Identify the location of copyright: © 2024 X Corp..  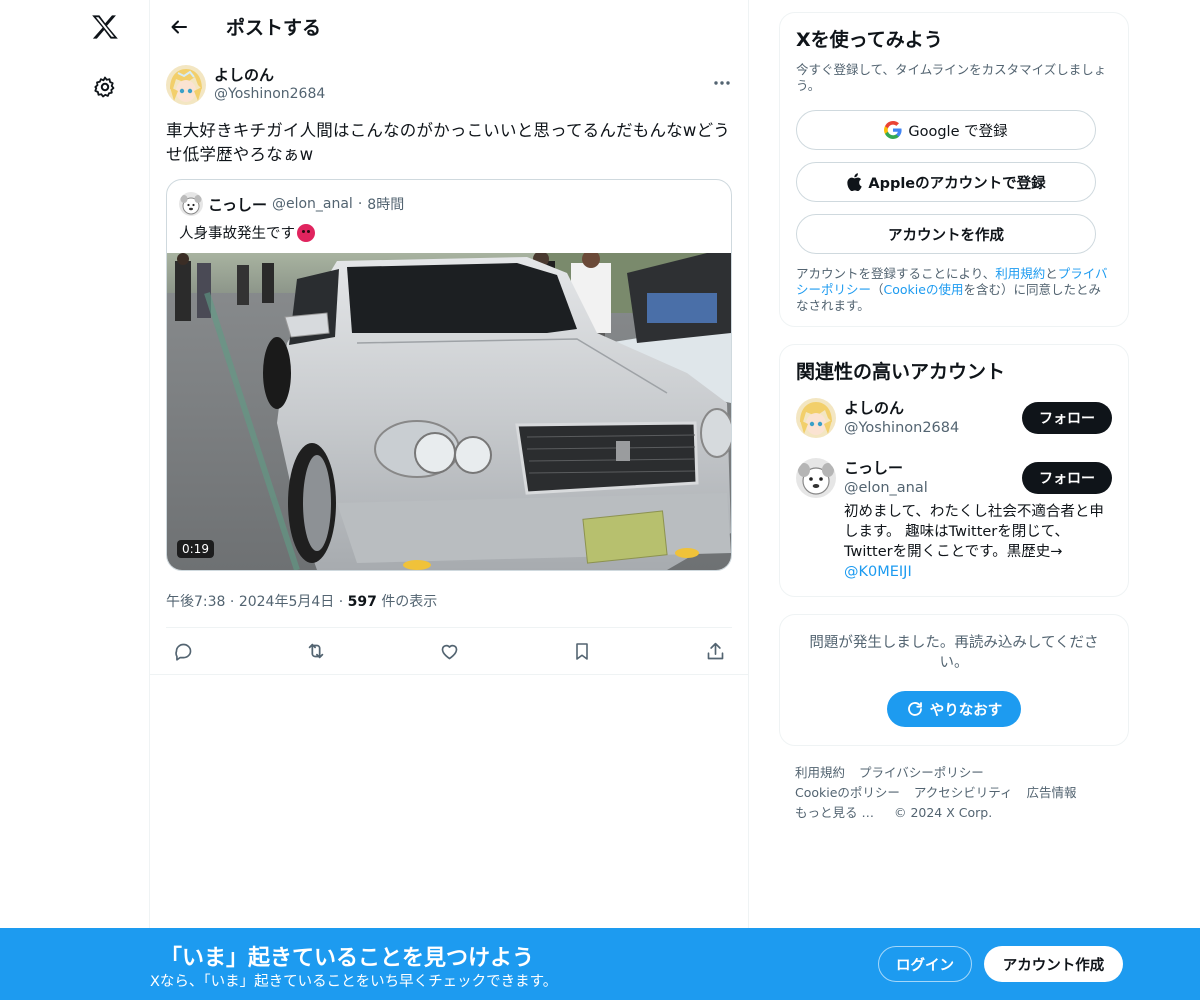
(943, 812).